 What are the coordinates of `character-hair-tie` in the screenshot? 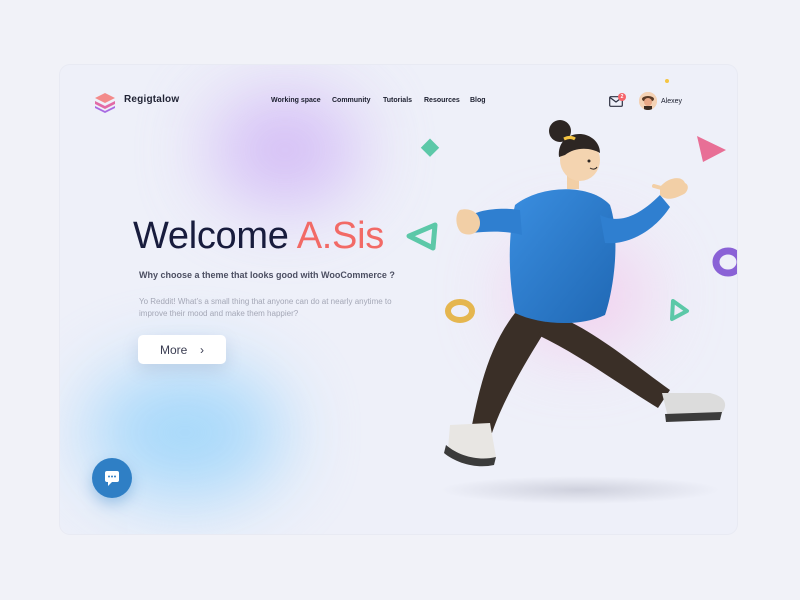 It's located at (569, 138).